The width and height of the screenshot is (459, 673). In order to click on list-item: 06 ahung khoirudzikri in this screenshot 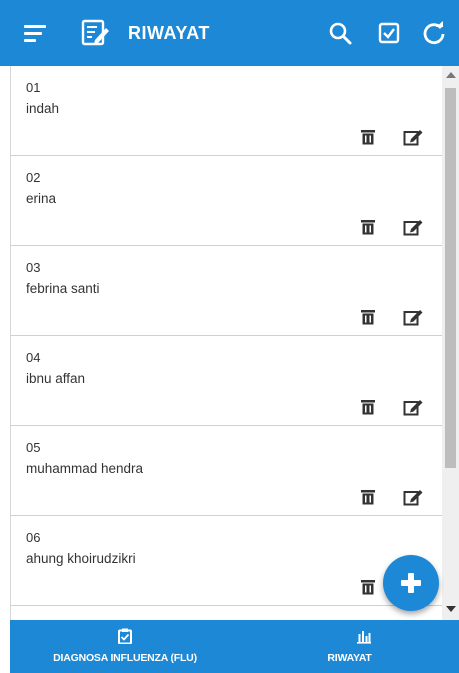, I will do `click(226, 561)`.